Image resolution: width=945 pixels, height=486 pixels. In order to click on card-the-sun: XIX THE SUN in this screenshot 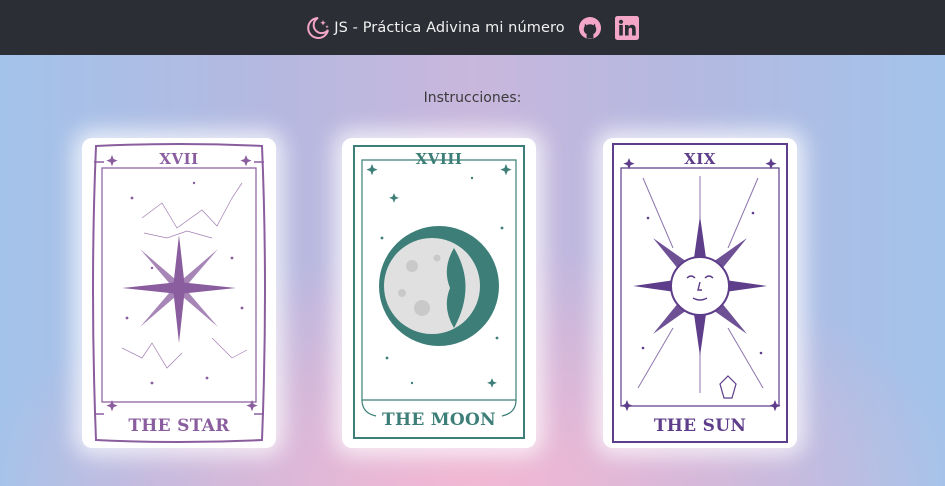, I will do `click(700, 293)`.